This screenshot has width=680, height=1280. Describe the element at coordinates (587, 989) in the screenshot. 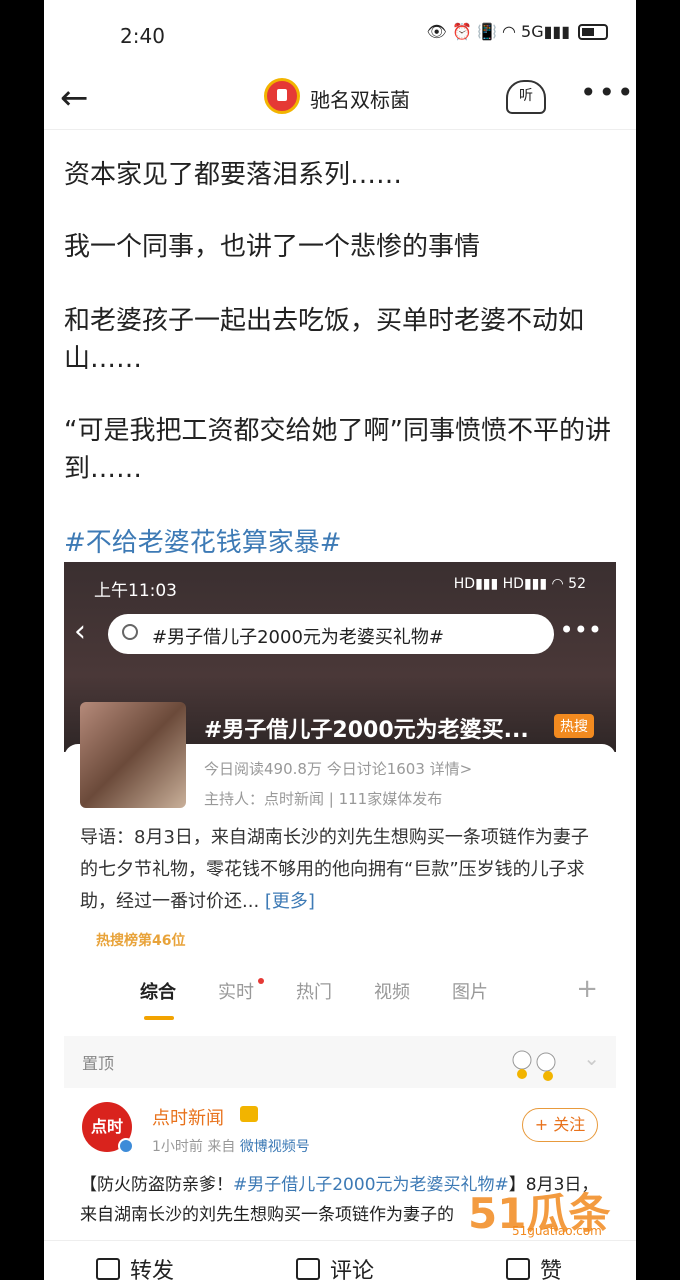

I see `add-tab-icon: +` at that location.